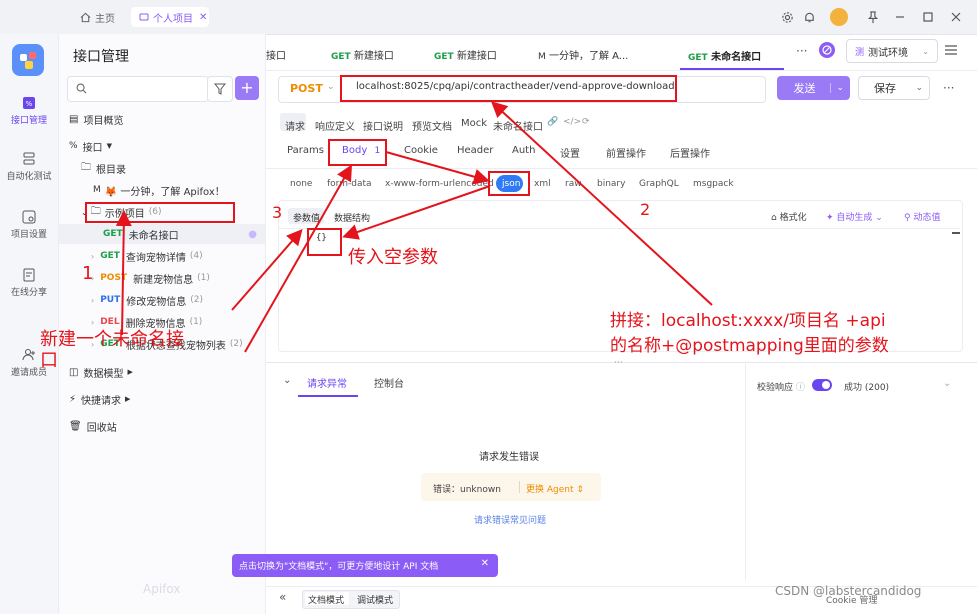 This screenshot has height=614, width=977. What do you see at coordinates (748, 321) in the screenshot?
I see `annotation-text-concat-1: 拼接：localhost:xxxx/项目名 +api` at bounding box center [748, 321].